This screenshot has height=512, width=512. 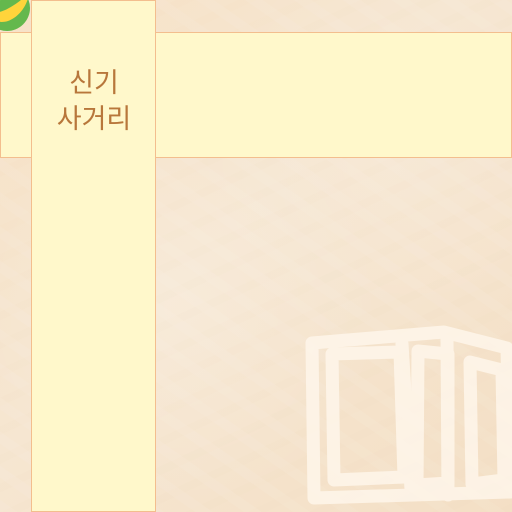 What do you see at coordinates (15, 335) in the screenshot?
I see `bottom-left-block` at bounding box center [15, 335].